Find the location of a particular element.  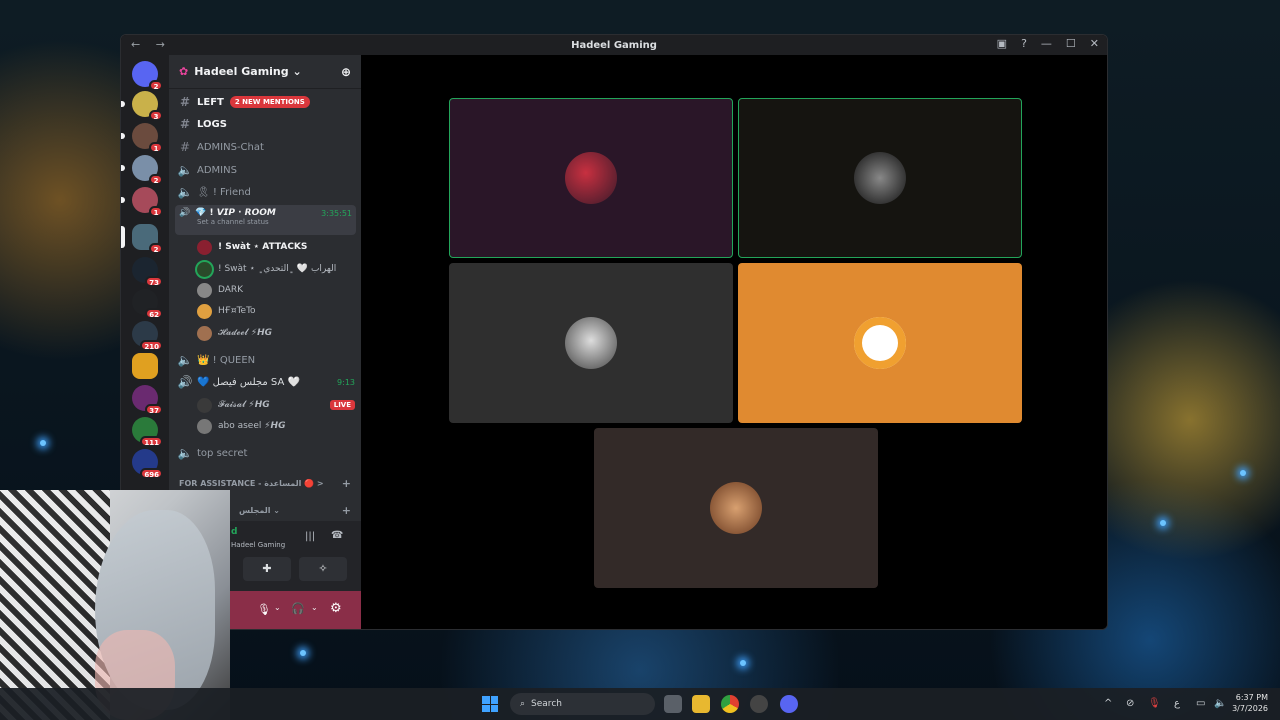

title-bar: ← → Hadeel Gaming ▣ ? — ☐ ✕ is located at coordinates (614, 45).